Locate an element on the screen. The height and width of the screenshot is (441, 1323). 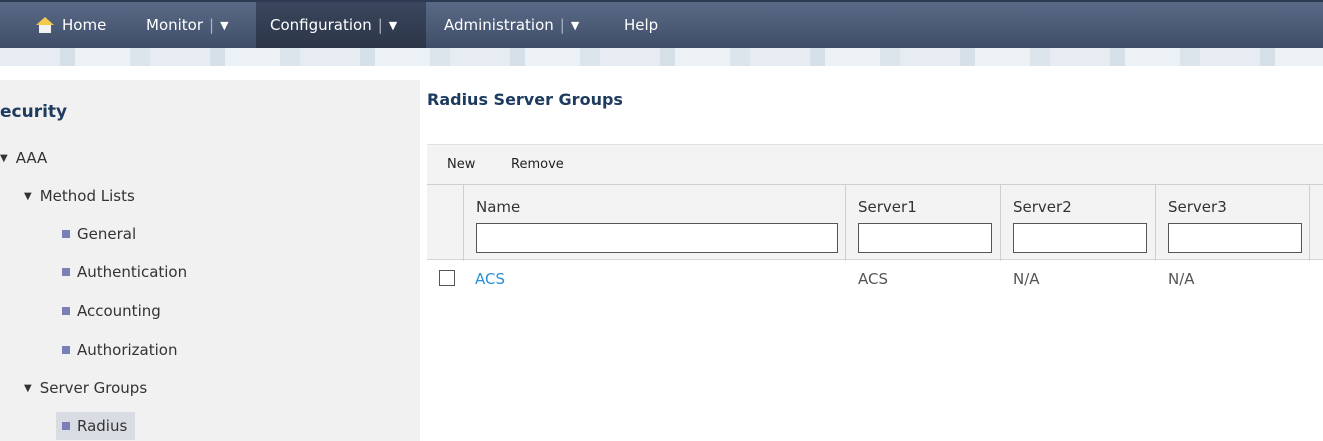
sidebar-item-authorization: Authorization is located at coordinates (119, 350).